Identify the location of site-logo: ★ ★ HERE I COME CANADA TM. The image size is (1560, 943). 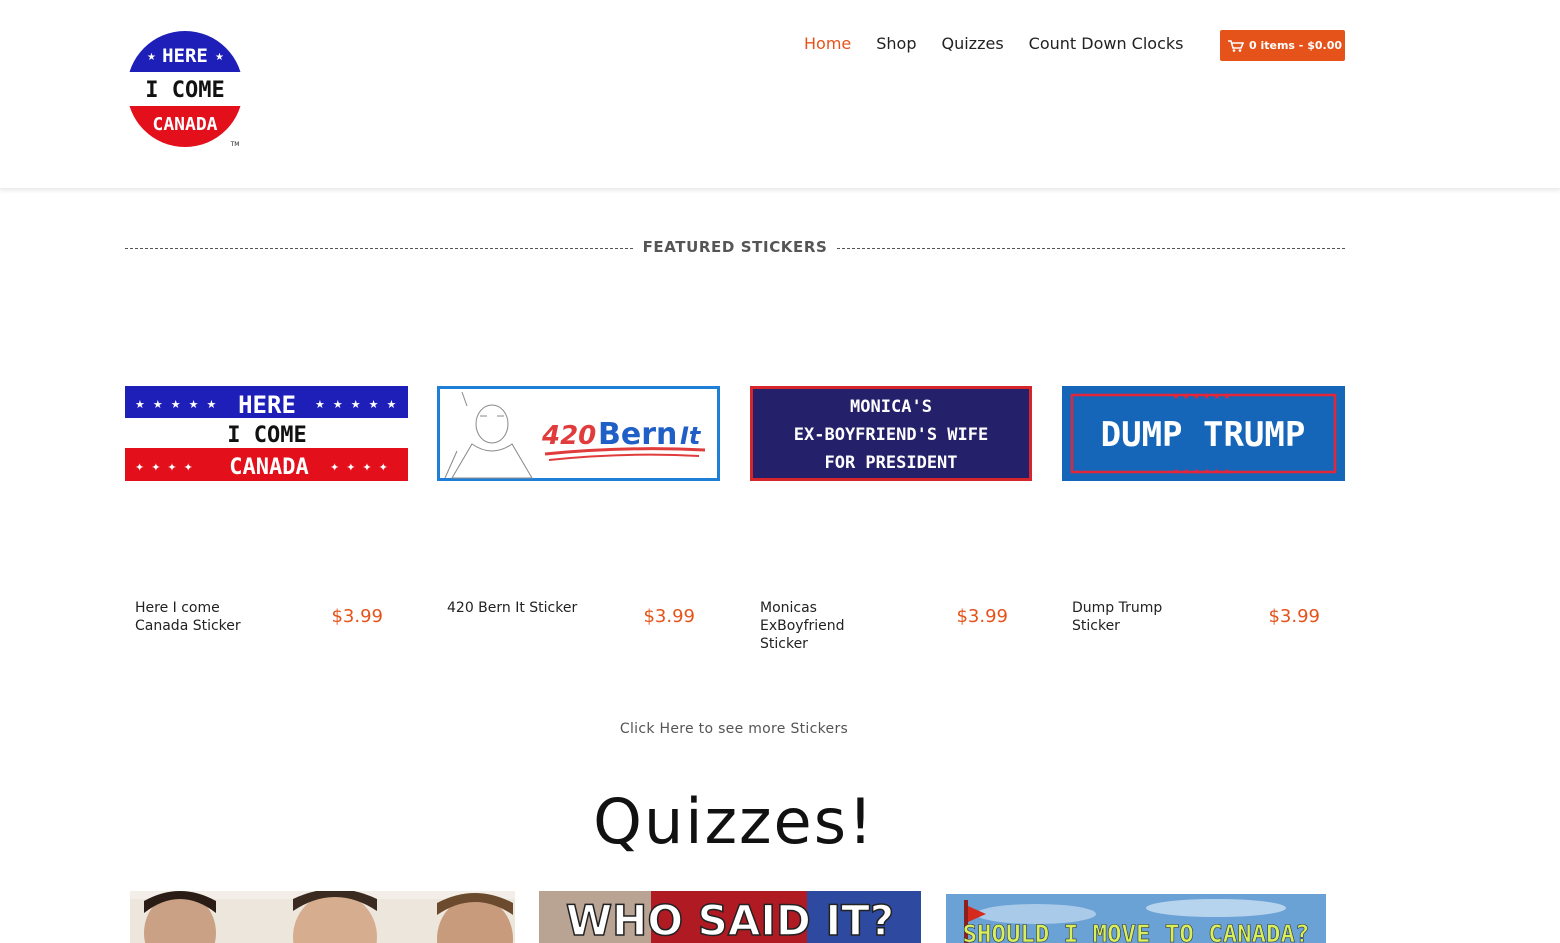
(185, 89).